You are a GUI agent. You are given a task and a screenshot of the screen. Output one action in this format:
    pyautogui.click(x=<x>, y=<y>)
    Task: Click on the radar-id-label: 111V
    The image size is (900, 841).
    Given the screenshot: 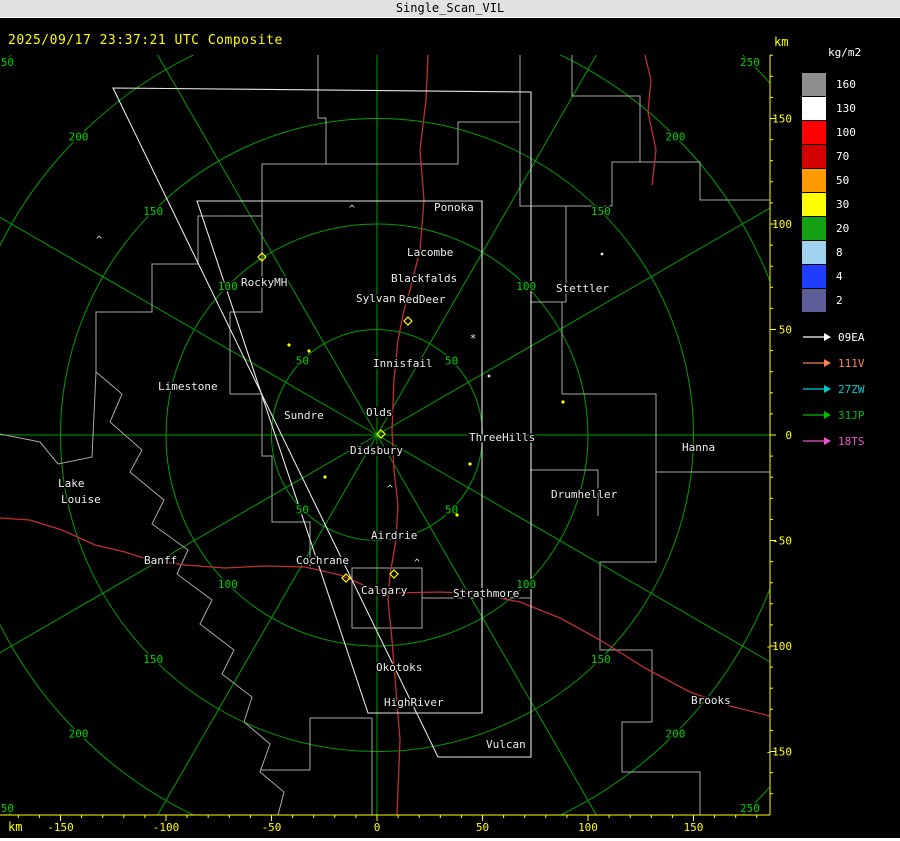 What is the action you would take?
    pyautogui.click(x=851, y=363)
    